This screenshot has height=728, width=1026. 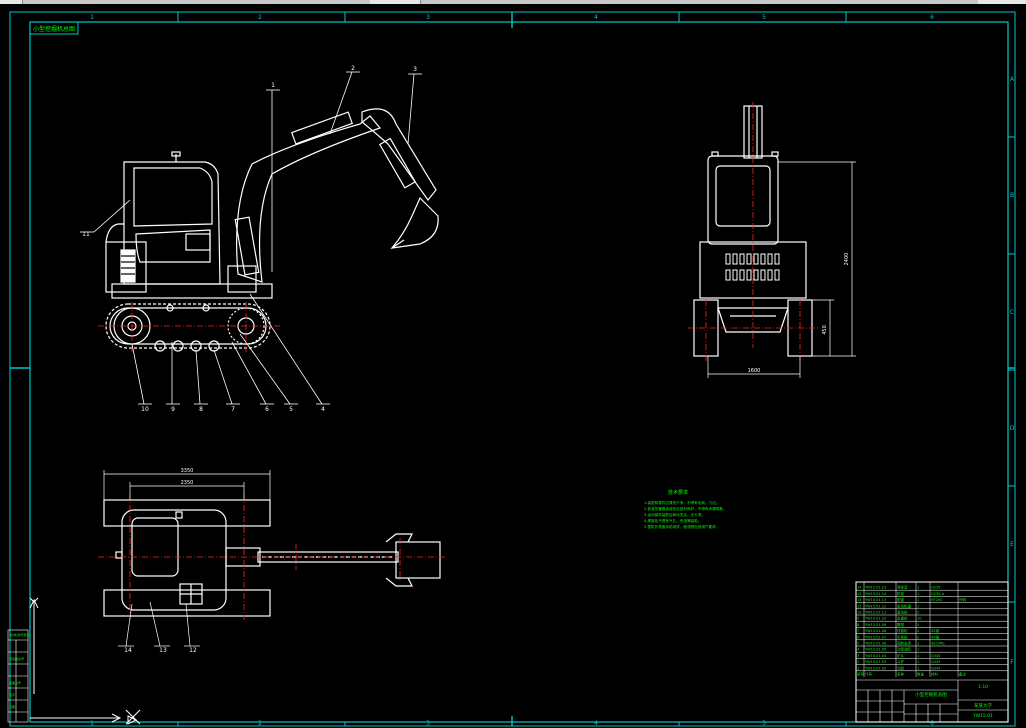 I want to click on parts-cell-note: 外购, so click(x=963, y=599).